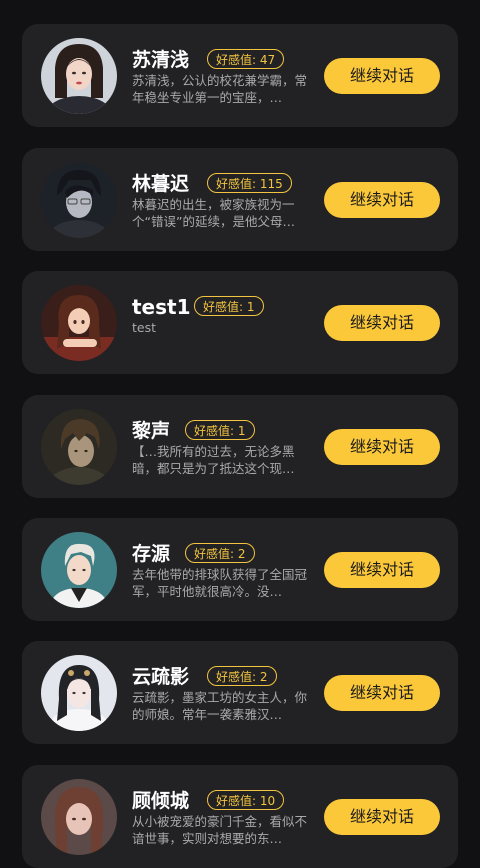 The height and width of the screenshot is (868, 480). What do you see at coordinates (151, 554) in the screenshot?
I see `character-name: 存源` at bounding box center [151, 554].